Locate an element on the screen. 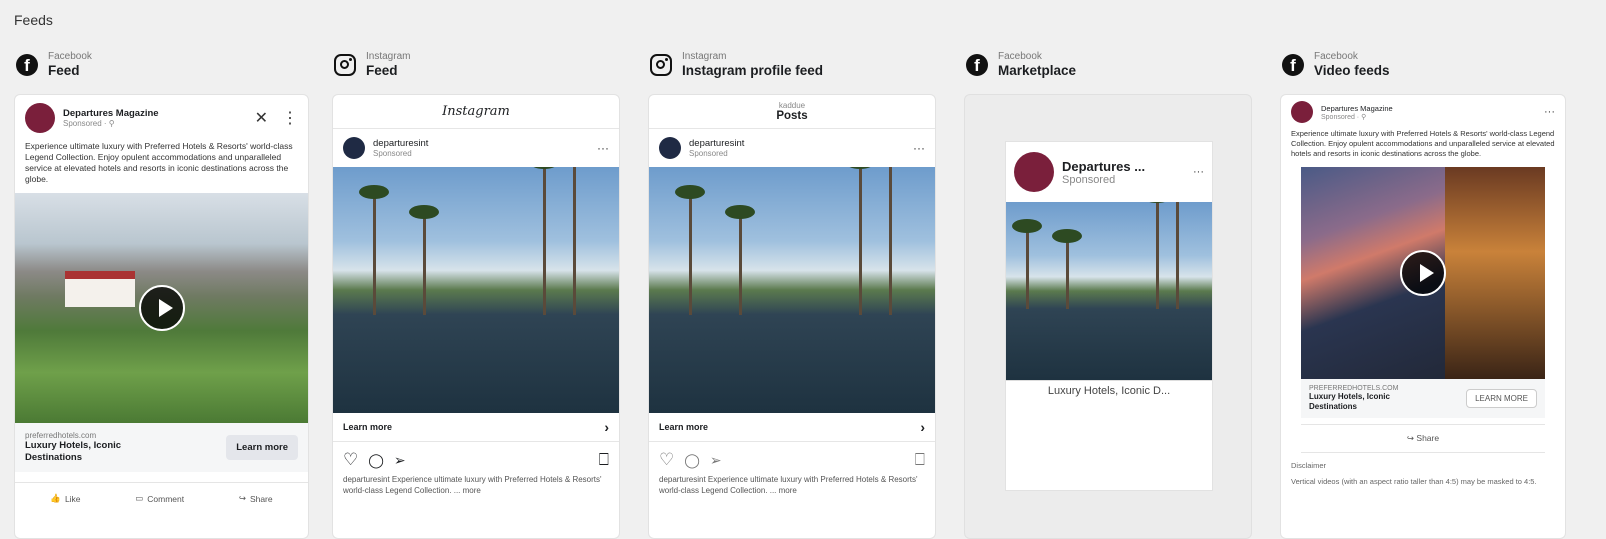  placement-header: Instagram Instagram profile feed is located at coordinates (795, 65).